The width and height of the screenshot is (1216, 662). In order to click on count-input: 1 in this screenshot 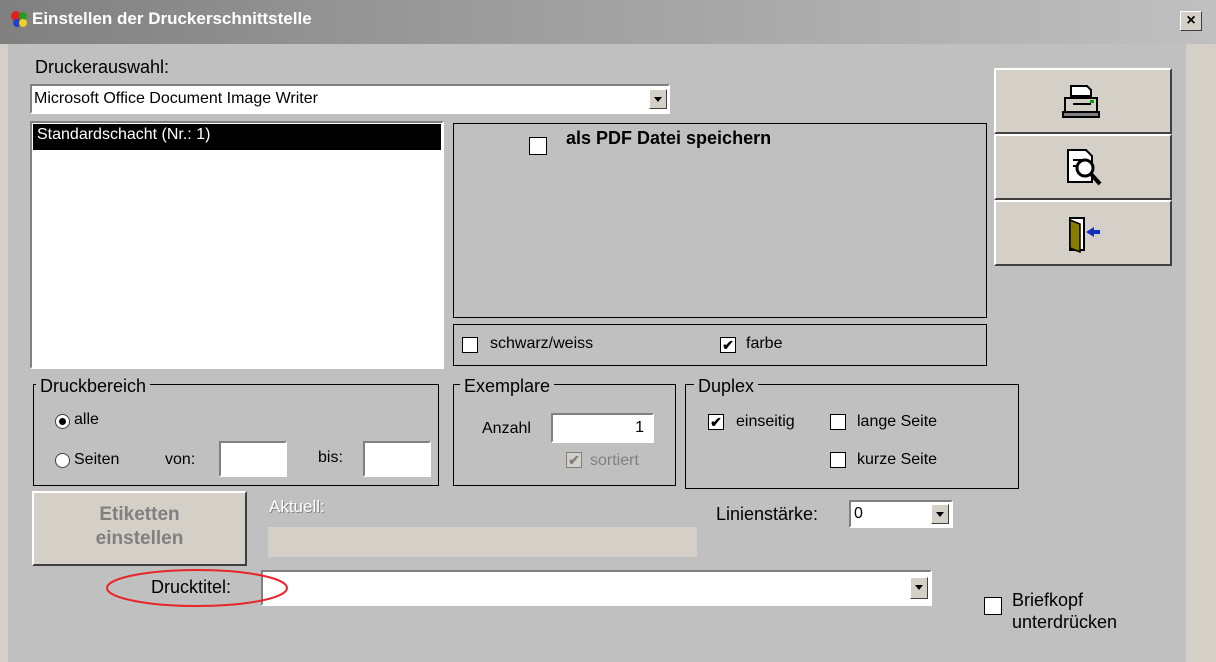, I will do `click(602, 428)`.